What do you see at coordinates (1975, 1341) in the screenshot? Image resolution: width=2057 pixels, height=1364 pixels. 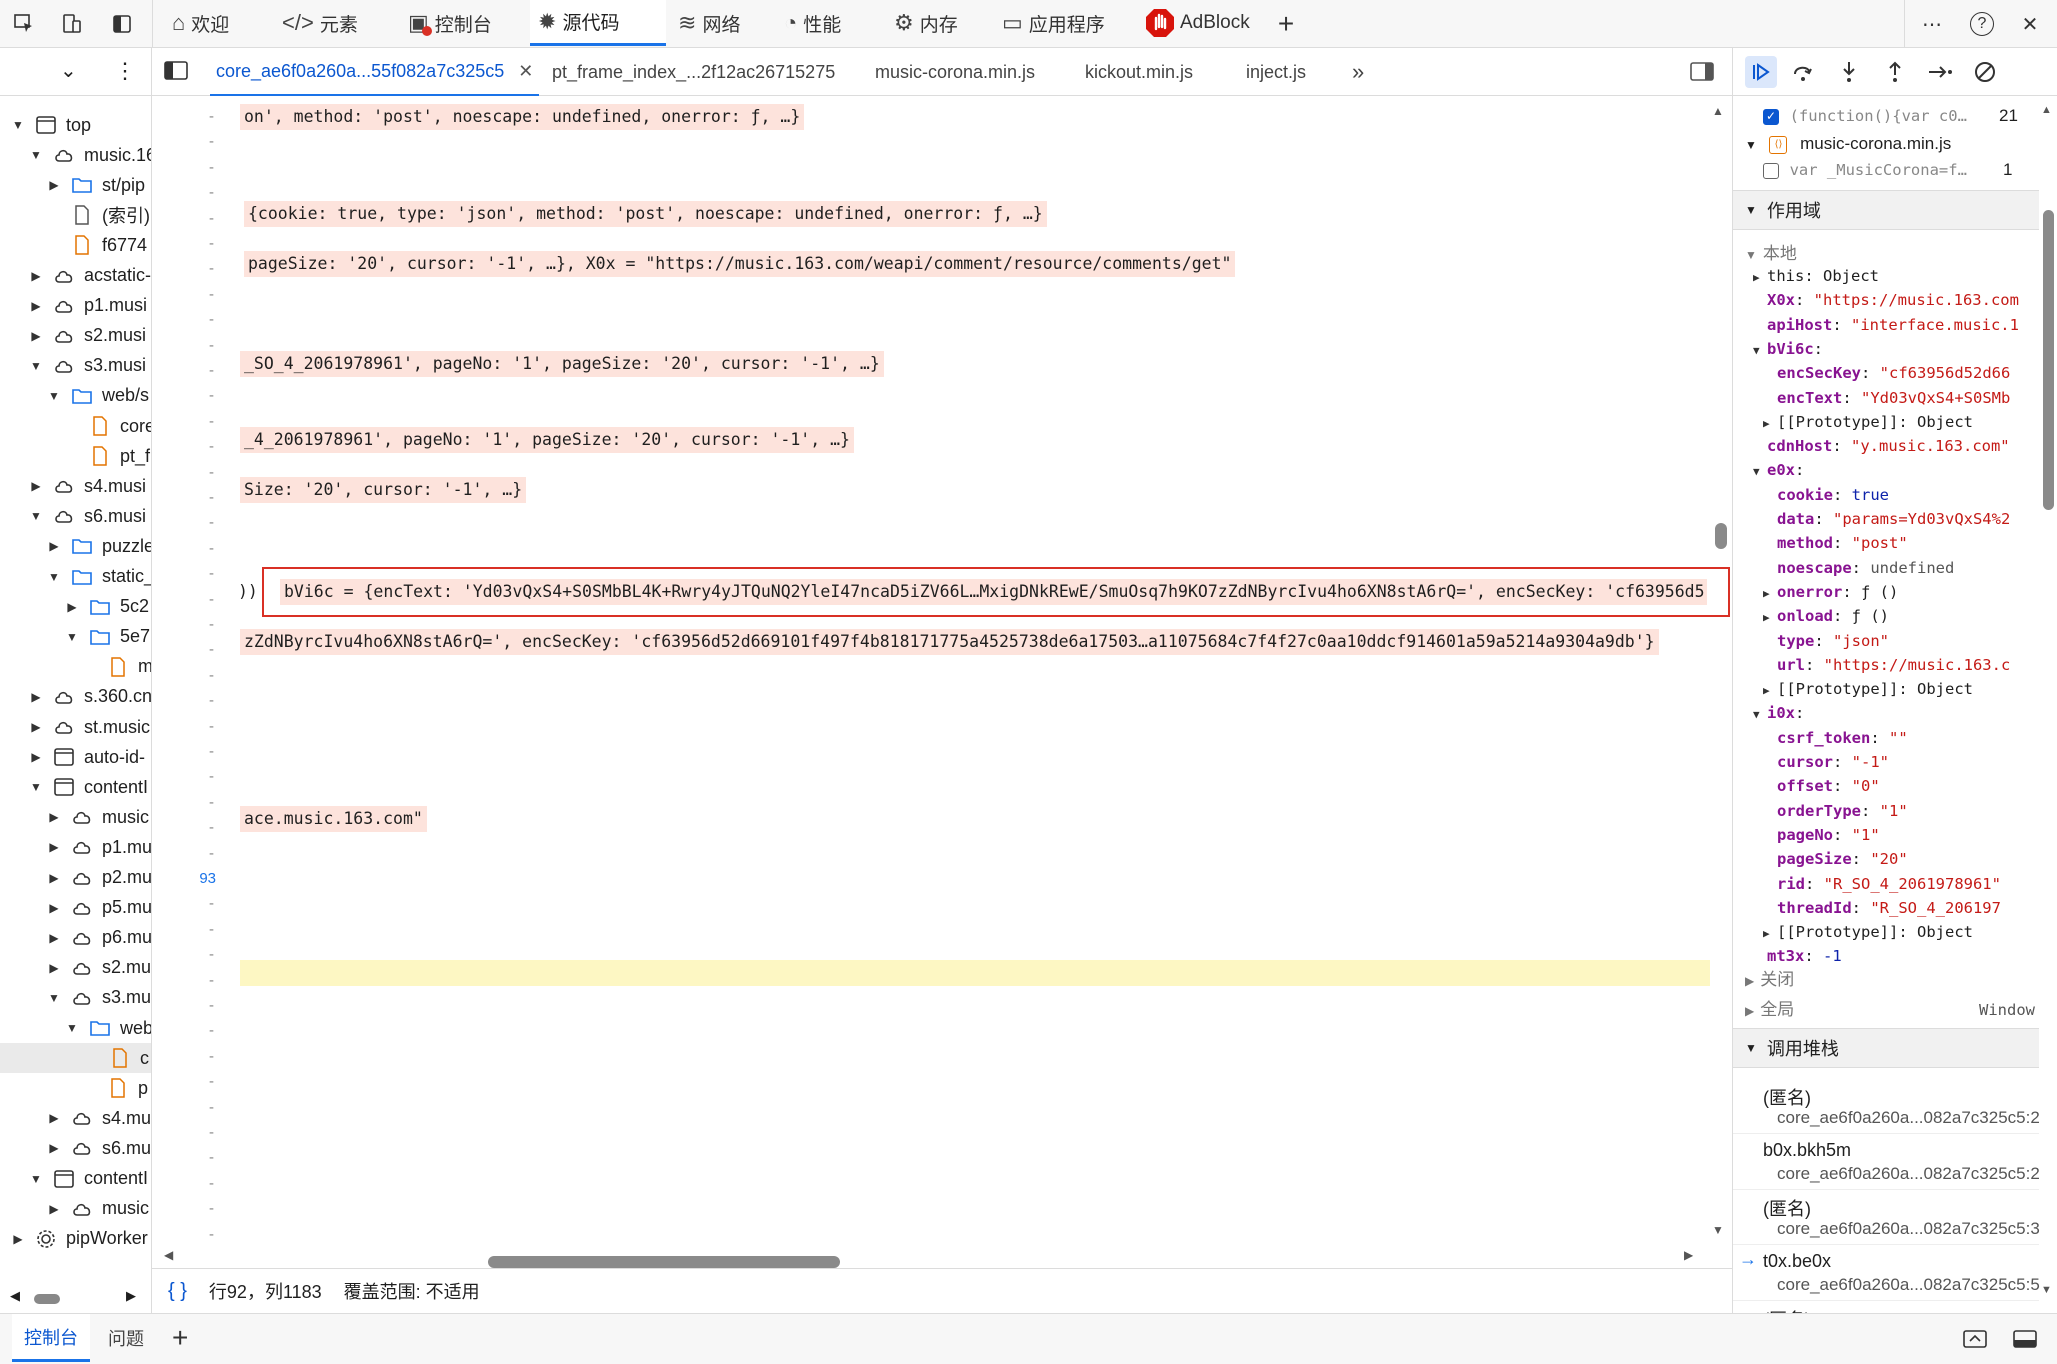 I see `dock-drawer-icon` at bounding box center [1975, 1341].